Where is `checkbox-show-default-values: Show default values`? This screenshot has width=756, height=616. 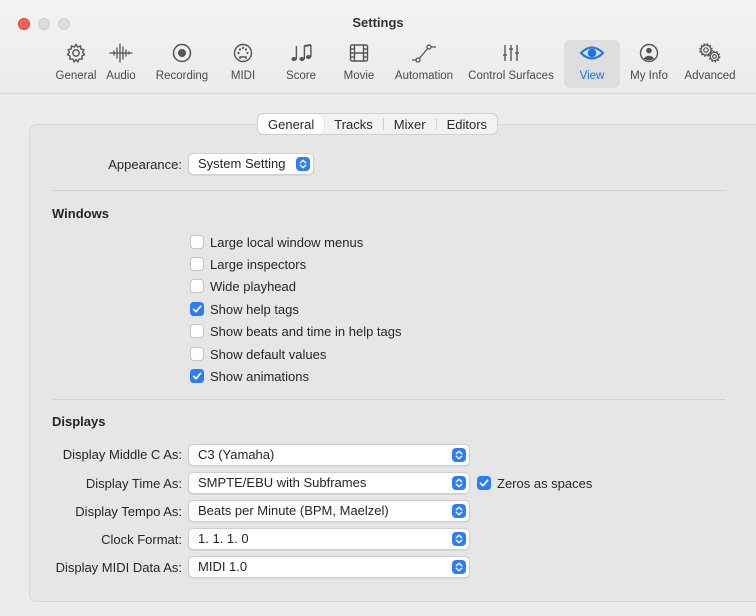
checkbox-show-default-values: Show default values is located at coordinates (258, 354).